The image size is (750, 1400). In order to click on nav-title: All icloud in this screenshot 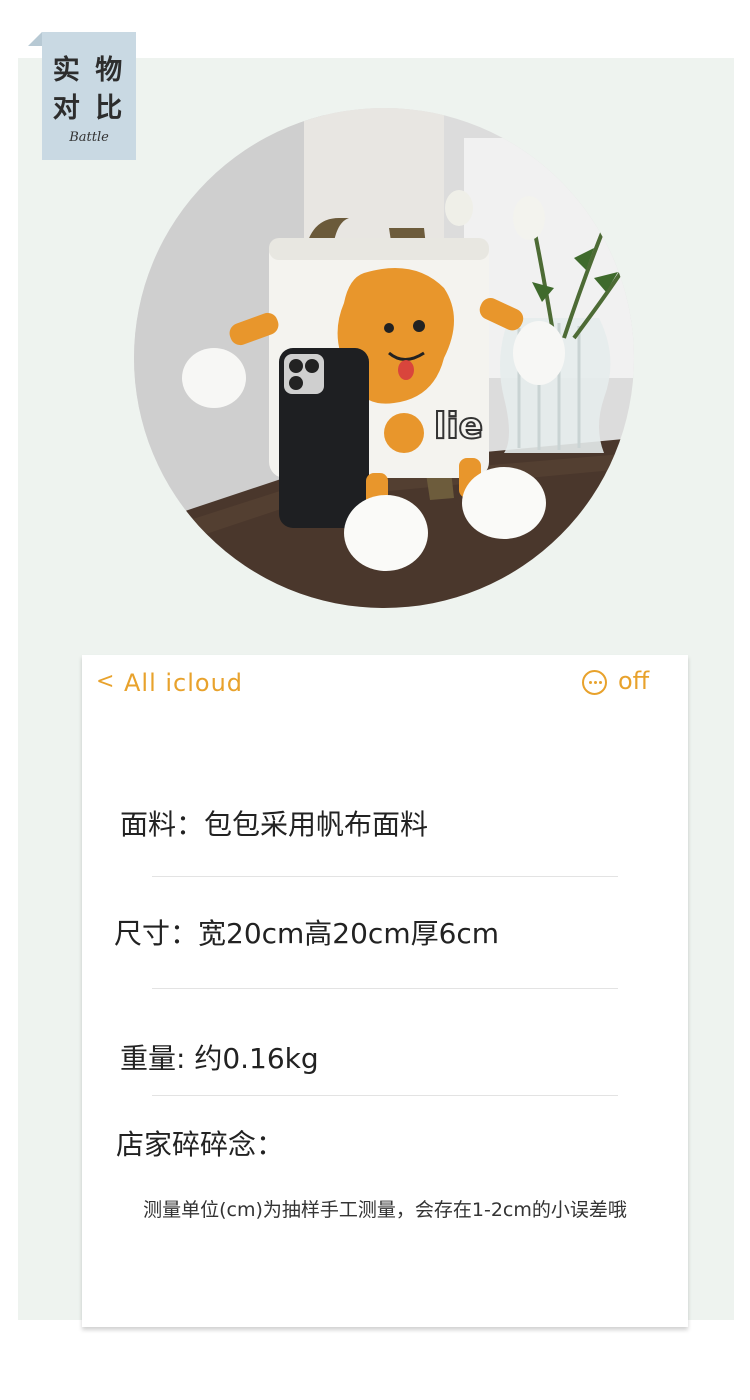, I will do `click(183, 683)`.